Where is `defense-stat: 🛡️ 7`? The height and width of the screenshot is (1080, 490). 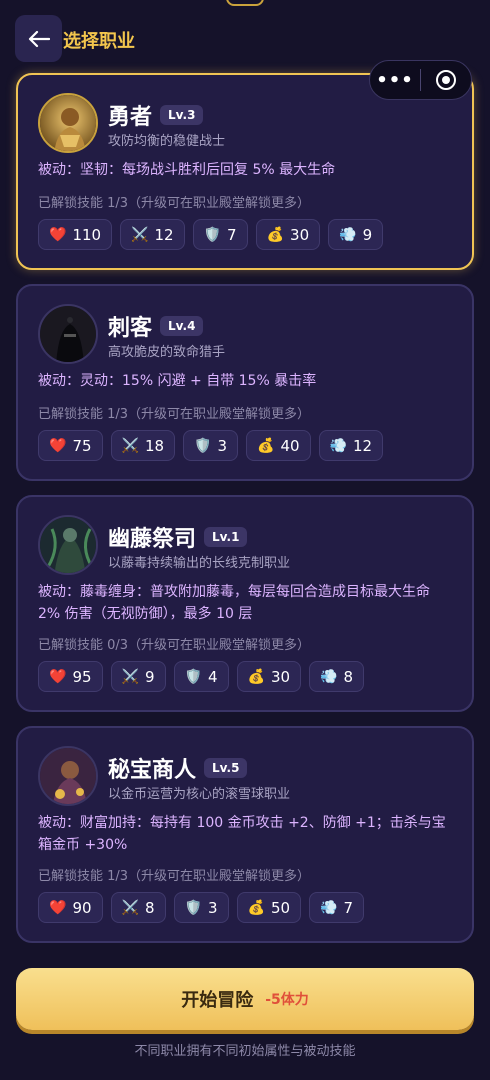 defense-stat: 🛡️ 7 is located at coordinates (220, 234).